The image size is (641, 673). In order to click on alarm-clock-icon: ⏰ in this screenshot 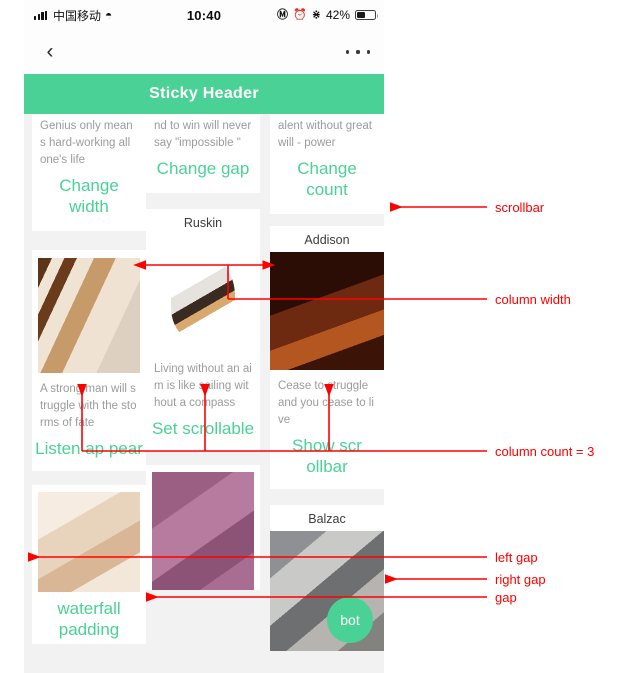, I will do `click(300, 14)`.